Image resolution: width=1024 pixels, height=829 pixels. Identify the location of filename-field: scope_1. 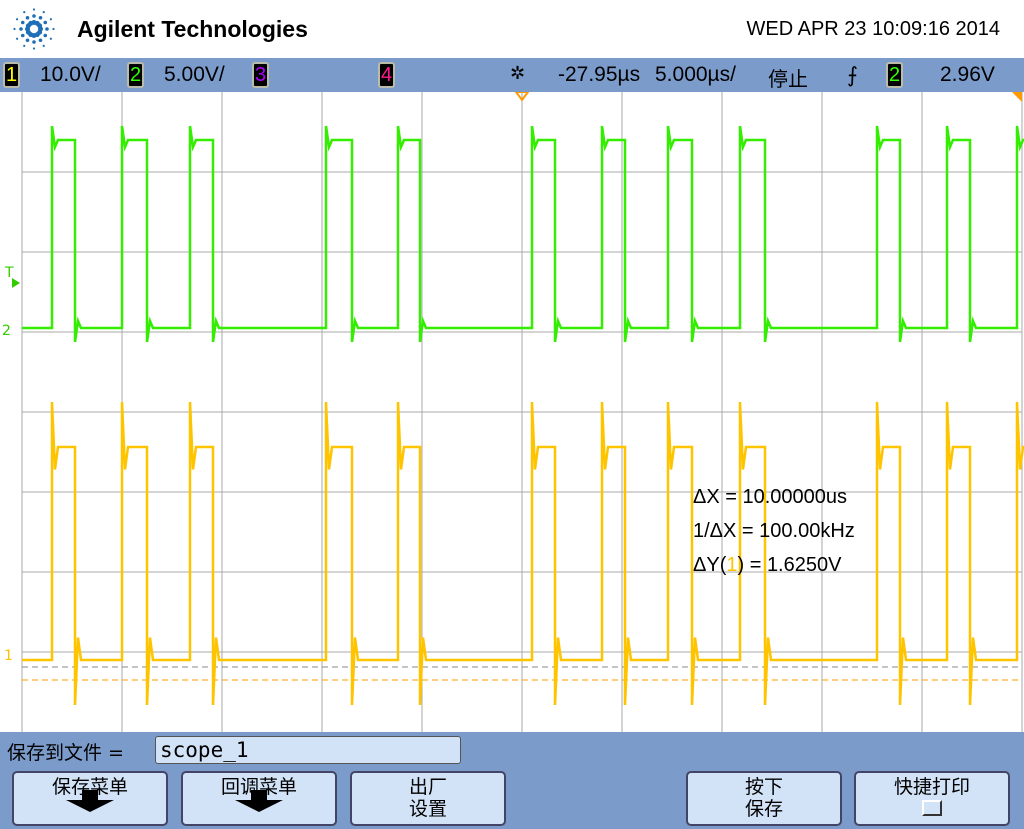
(308, 750).